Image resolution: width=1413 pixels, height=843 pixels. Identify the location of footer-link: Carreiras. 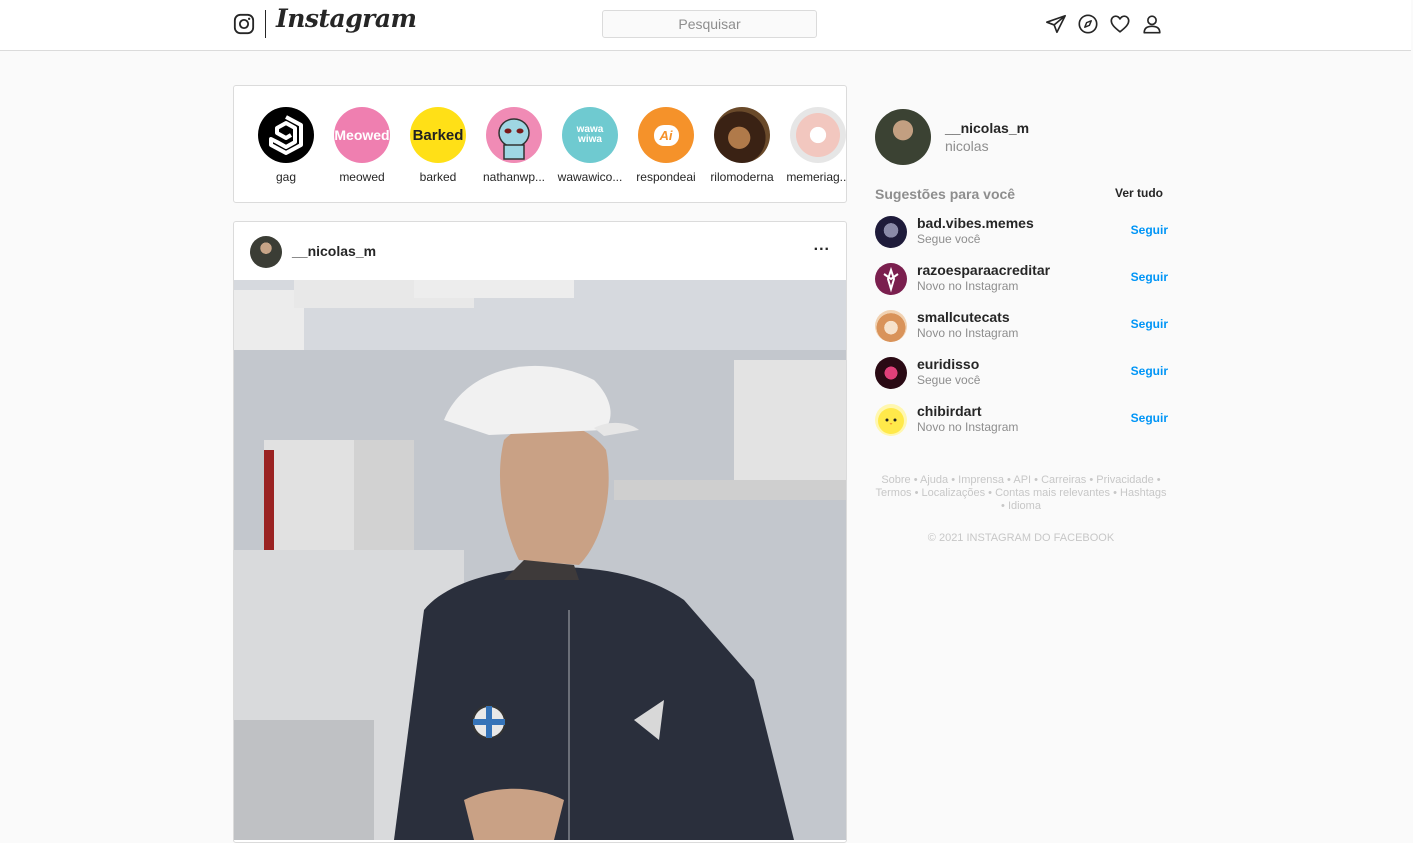
(1063, 480).